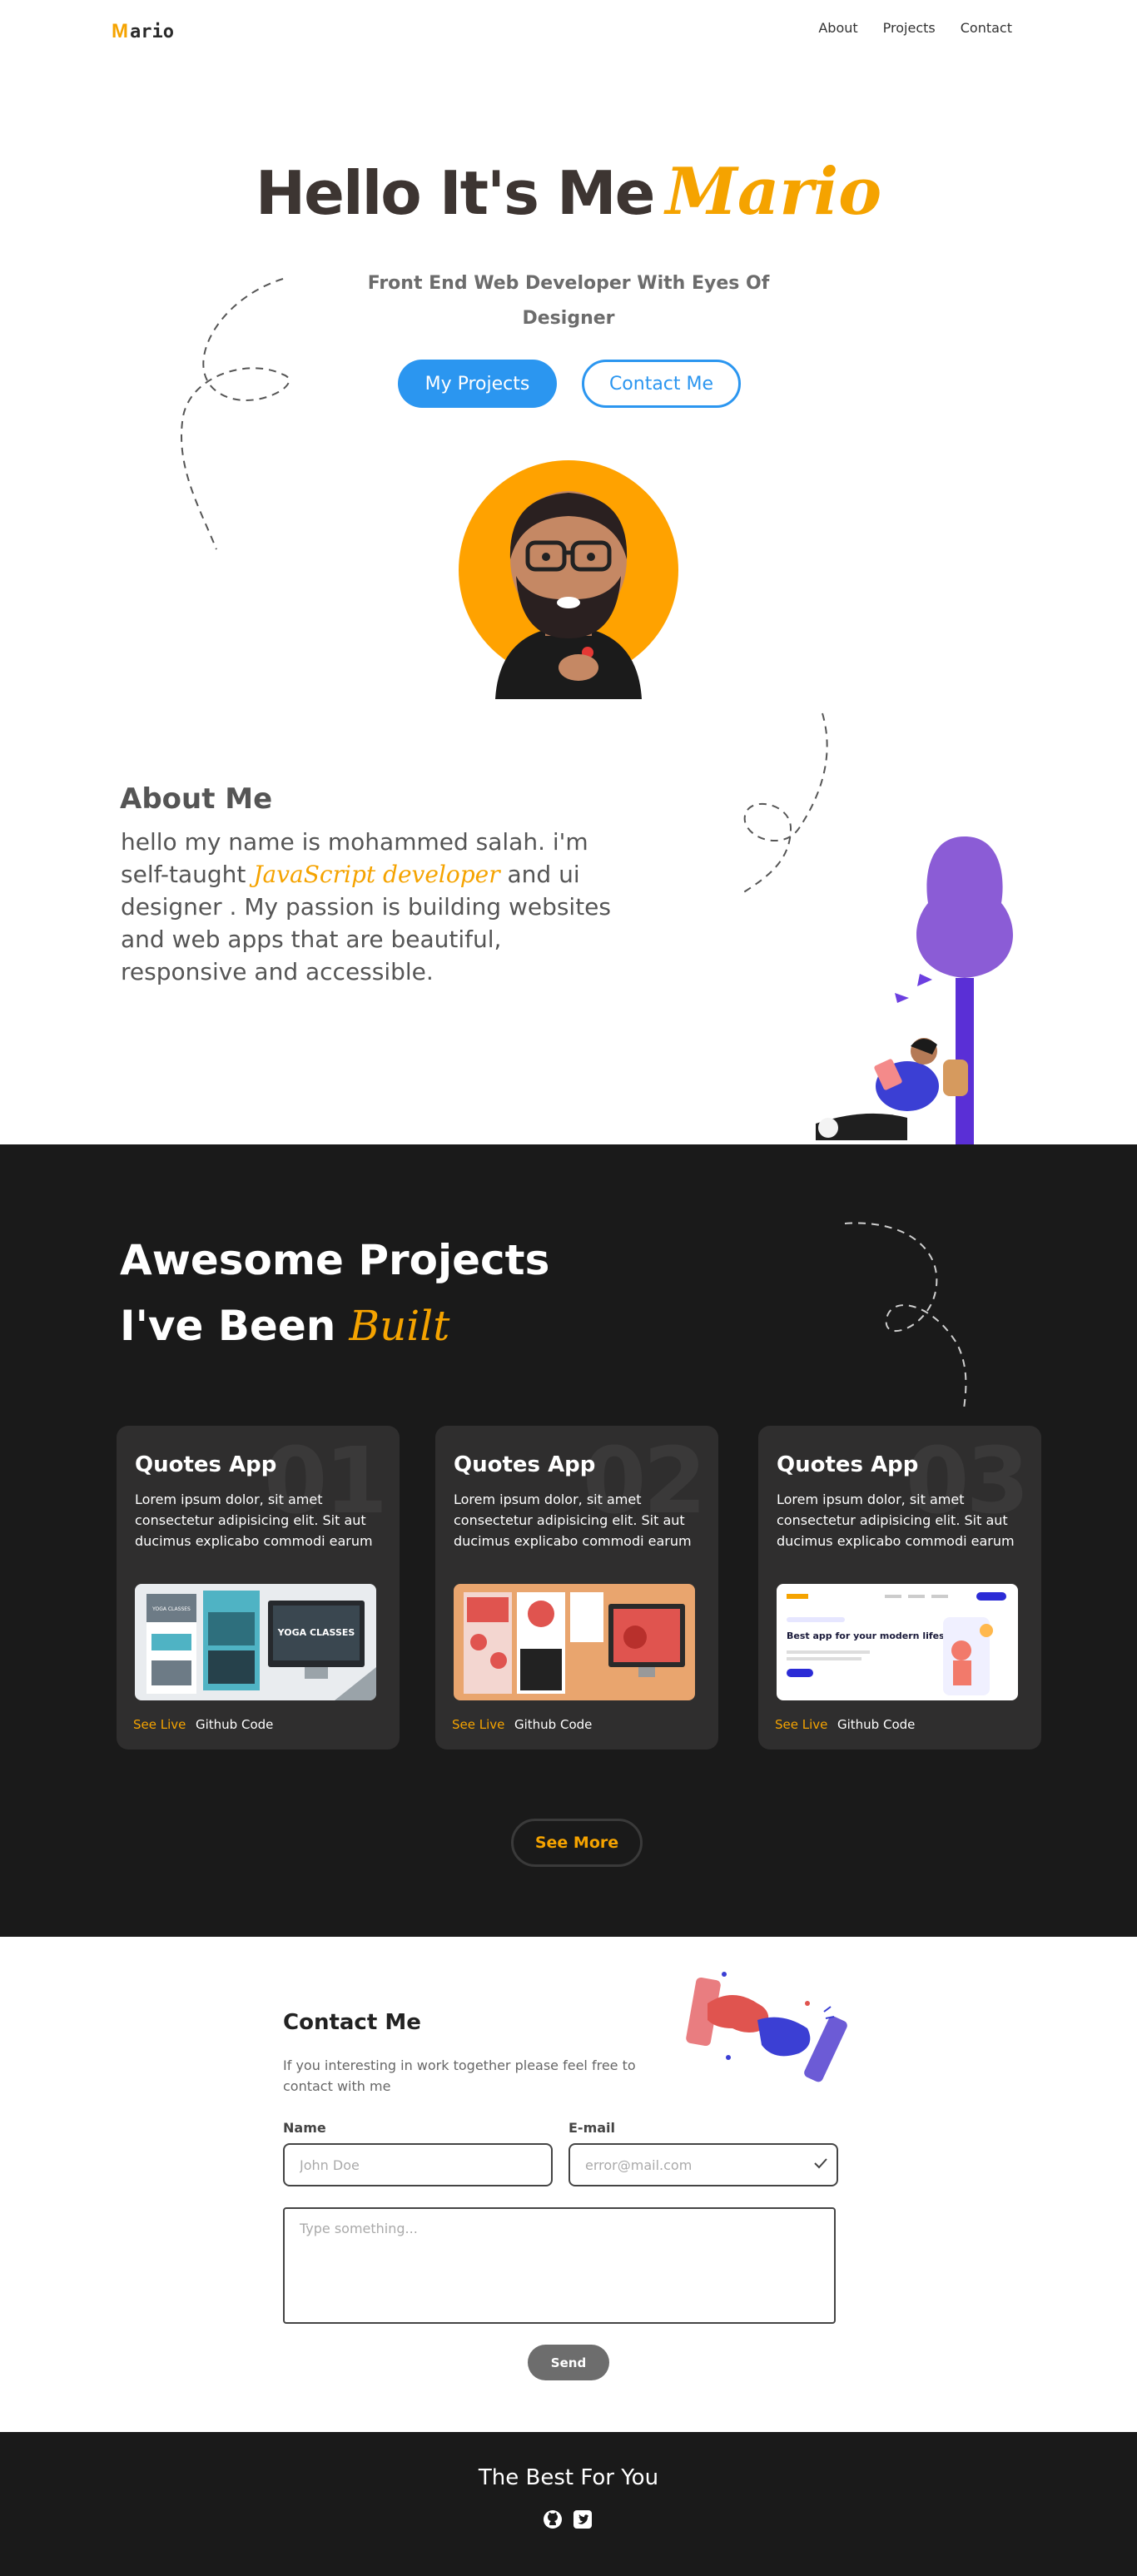 Image resolution: width=1137 pixels, height=2576 pixels. I want to click on footer: The Best For You, so click(568, 2504).